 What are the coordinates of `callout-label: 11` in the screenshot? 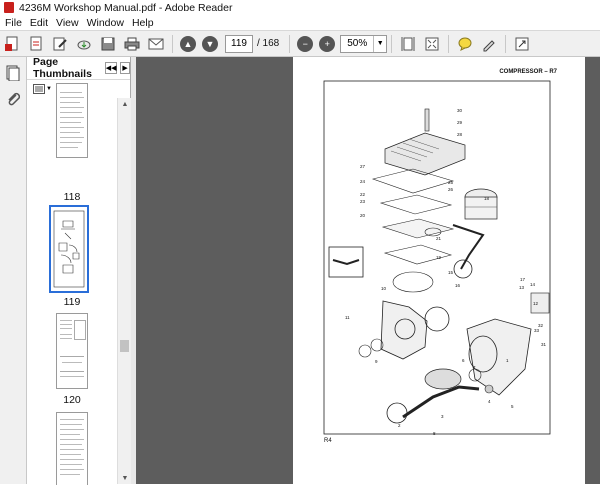 It's located at (347, 317).